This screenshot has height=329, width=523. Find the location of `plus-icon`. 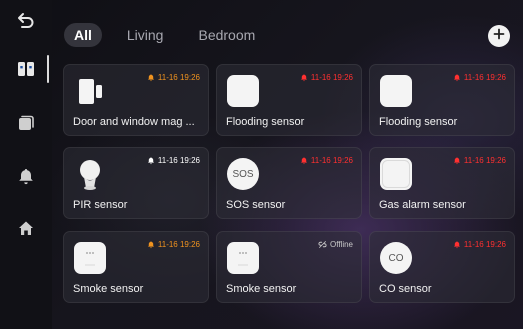

plus-icon is located at coordinates (499, 36).